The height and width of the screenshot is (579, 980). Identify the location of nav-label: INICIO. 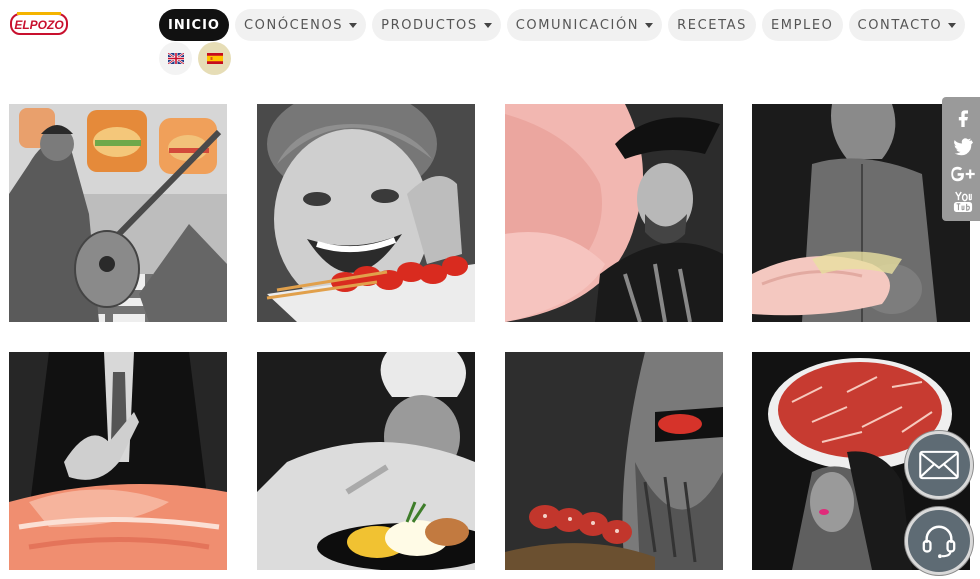
(194, 25).